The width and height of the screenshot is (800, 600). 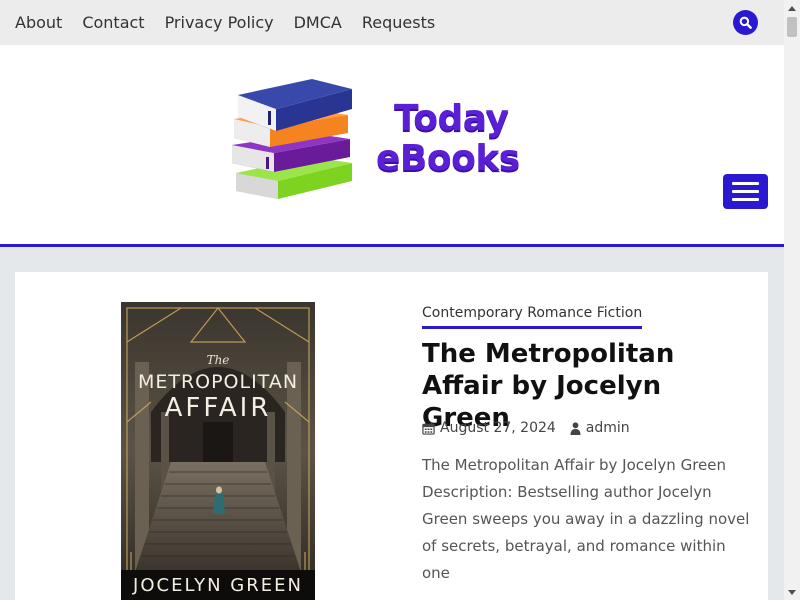 What do you see at coordinates (398, 23) in the screenshot?
I see `nav-link-requests: Requests` at bounding box center [398, 23].